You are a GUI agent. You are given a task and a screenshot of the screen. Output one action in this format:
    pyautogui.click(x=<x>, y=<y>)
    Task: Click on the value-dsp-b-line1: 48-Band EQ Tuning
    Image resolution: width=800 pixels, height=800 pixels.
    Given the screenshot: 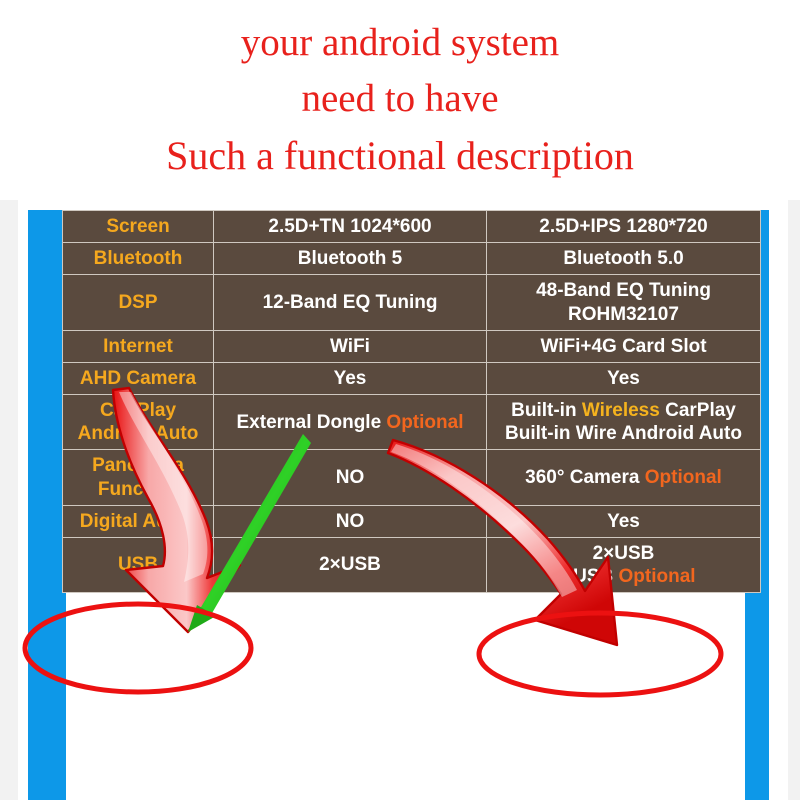 What is the action you would take?
    pyautogui.click(x=623, y=291)
    